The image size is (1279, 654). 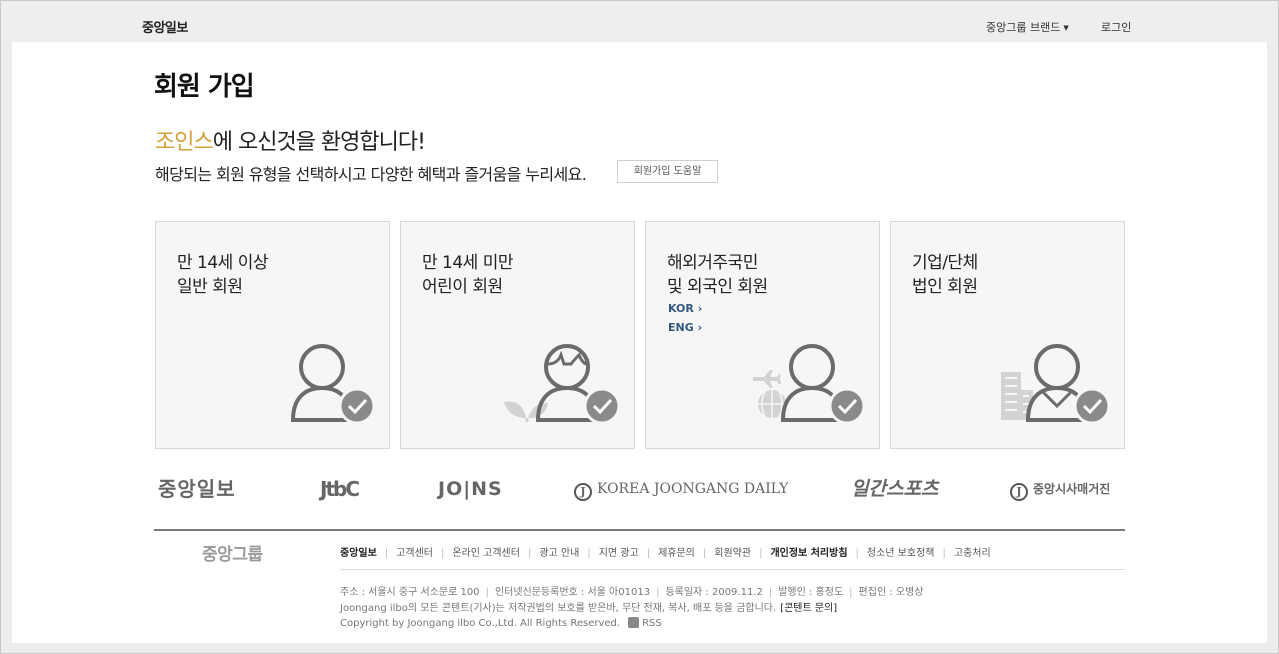 What do you see at coordinates (972, 553) in the screenshot?
I see `footer-link: 고충처리` at bounding box center [972, 553].